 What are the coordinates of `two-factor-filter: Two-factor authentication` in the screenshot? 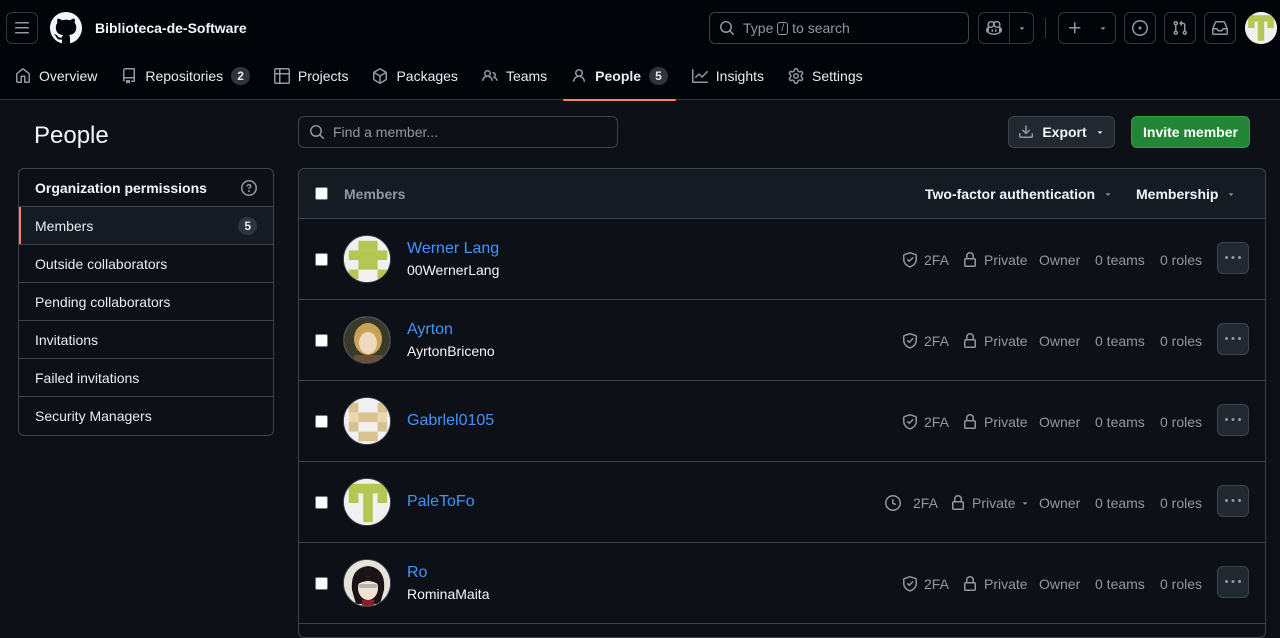 It's located at (1019, 194).